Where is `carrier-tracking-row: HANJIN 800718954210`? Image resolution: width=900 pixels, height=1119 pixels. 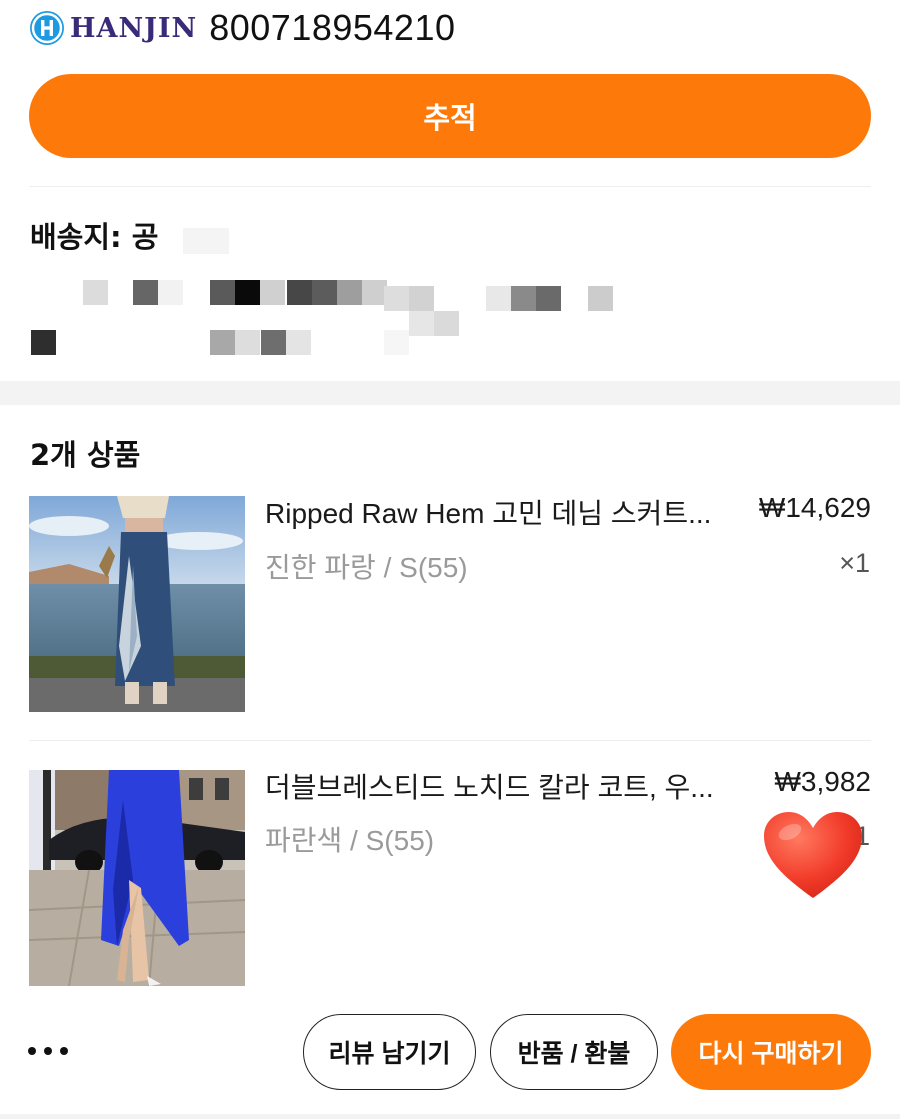 carrier-tracking-row: HANJIN 800718954210 is located at coordinates (243, 28).